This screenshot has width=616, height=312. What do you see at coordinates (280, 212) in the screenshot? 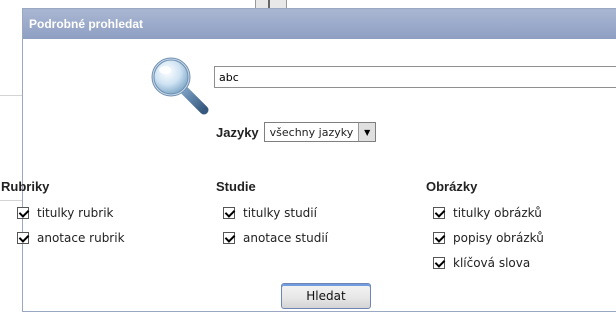
I see `checkbox-label: titulky studií` at bounding box center [280, 212].